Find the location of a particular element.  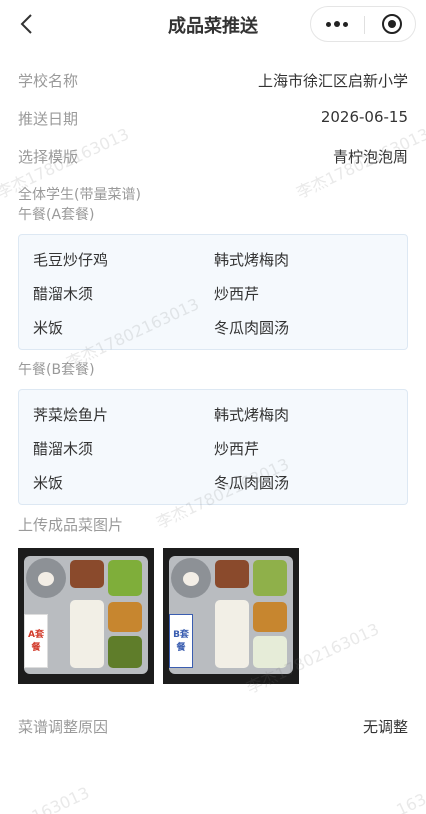

template-row: 选择模版 青柠泡泡周 is located at coordinates (213, 158).